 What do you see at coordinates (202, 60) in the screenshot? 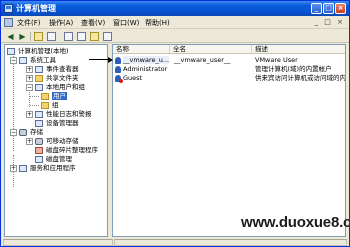
I see `user-full-name: __vmware_user__` at bounding box center [202, 60].